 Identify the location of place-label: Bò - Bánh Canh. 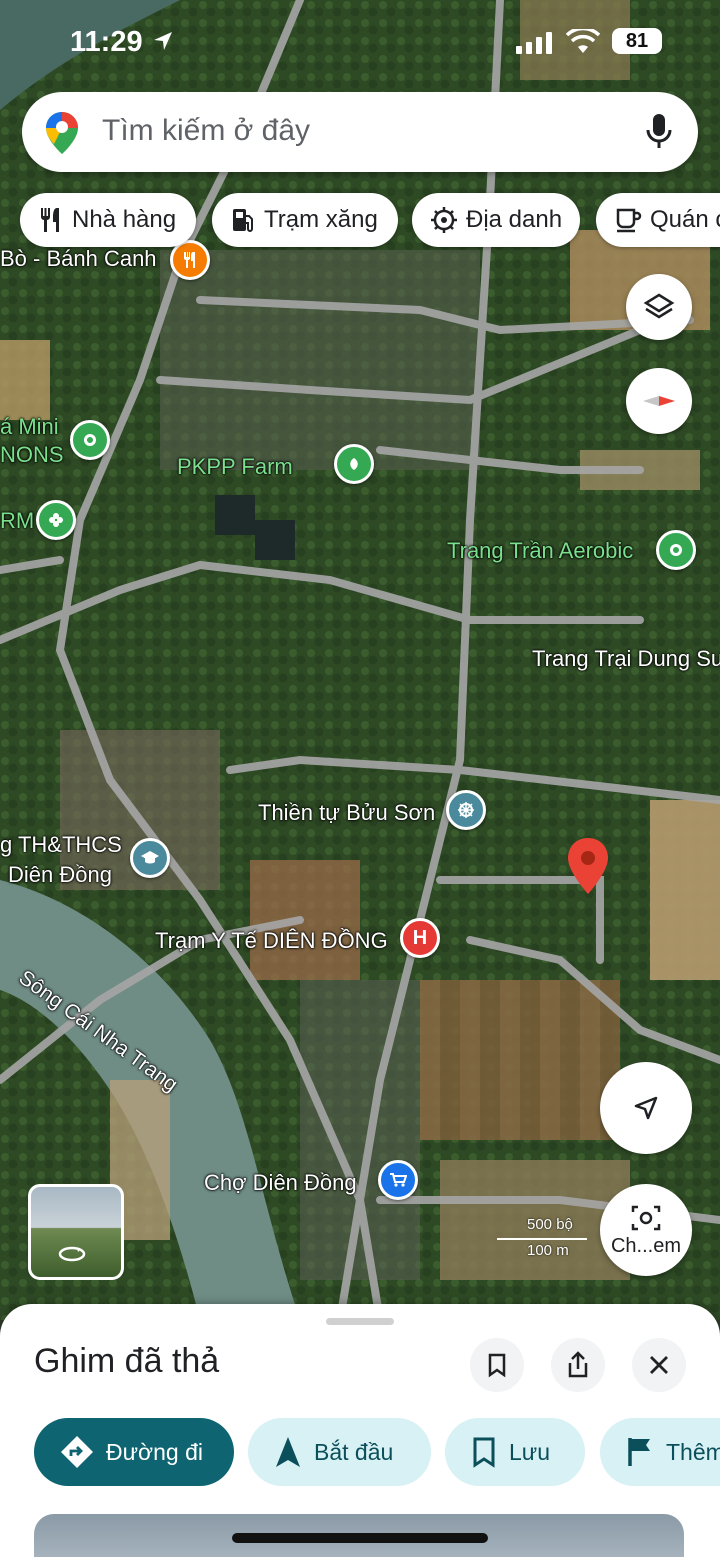
(78, 258).